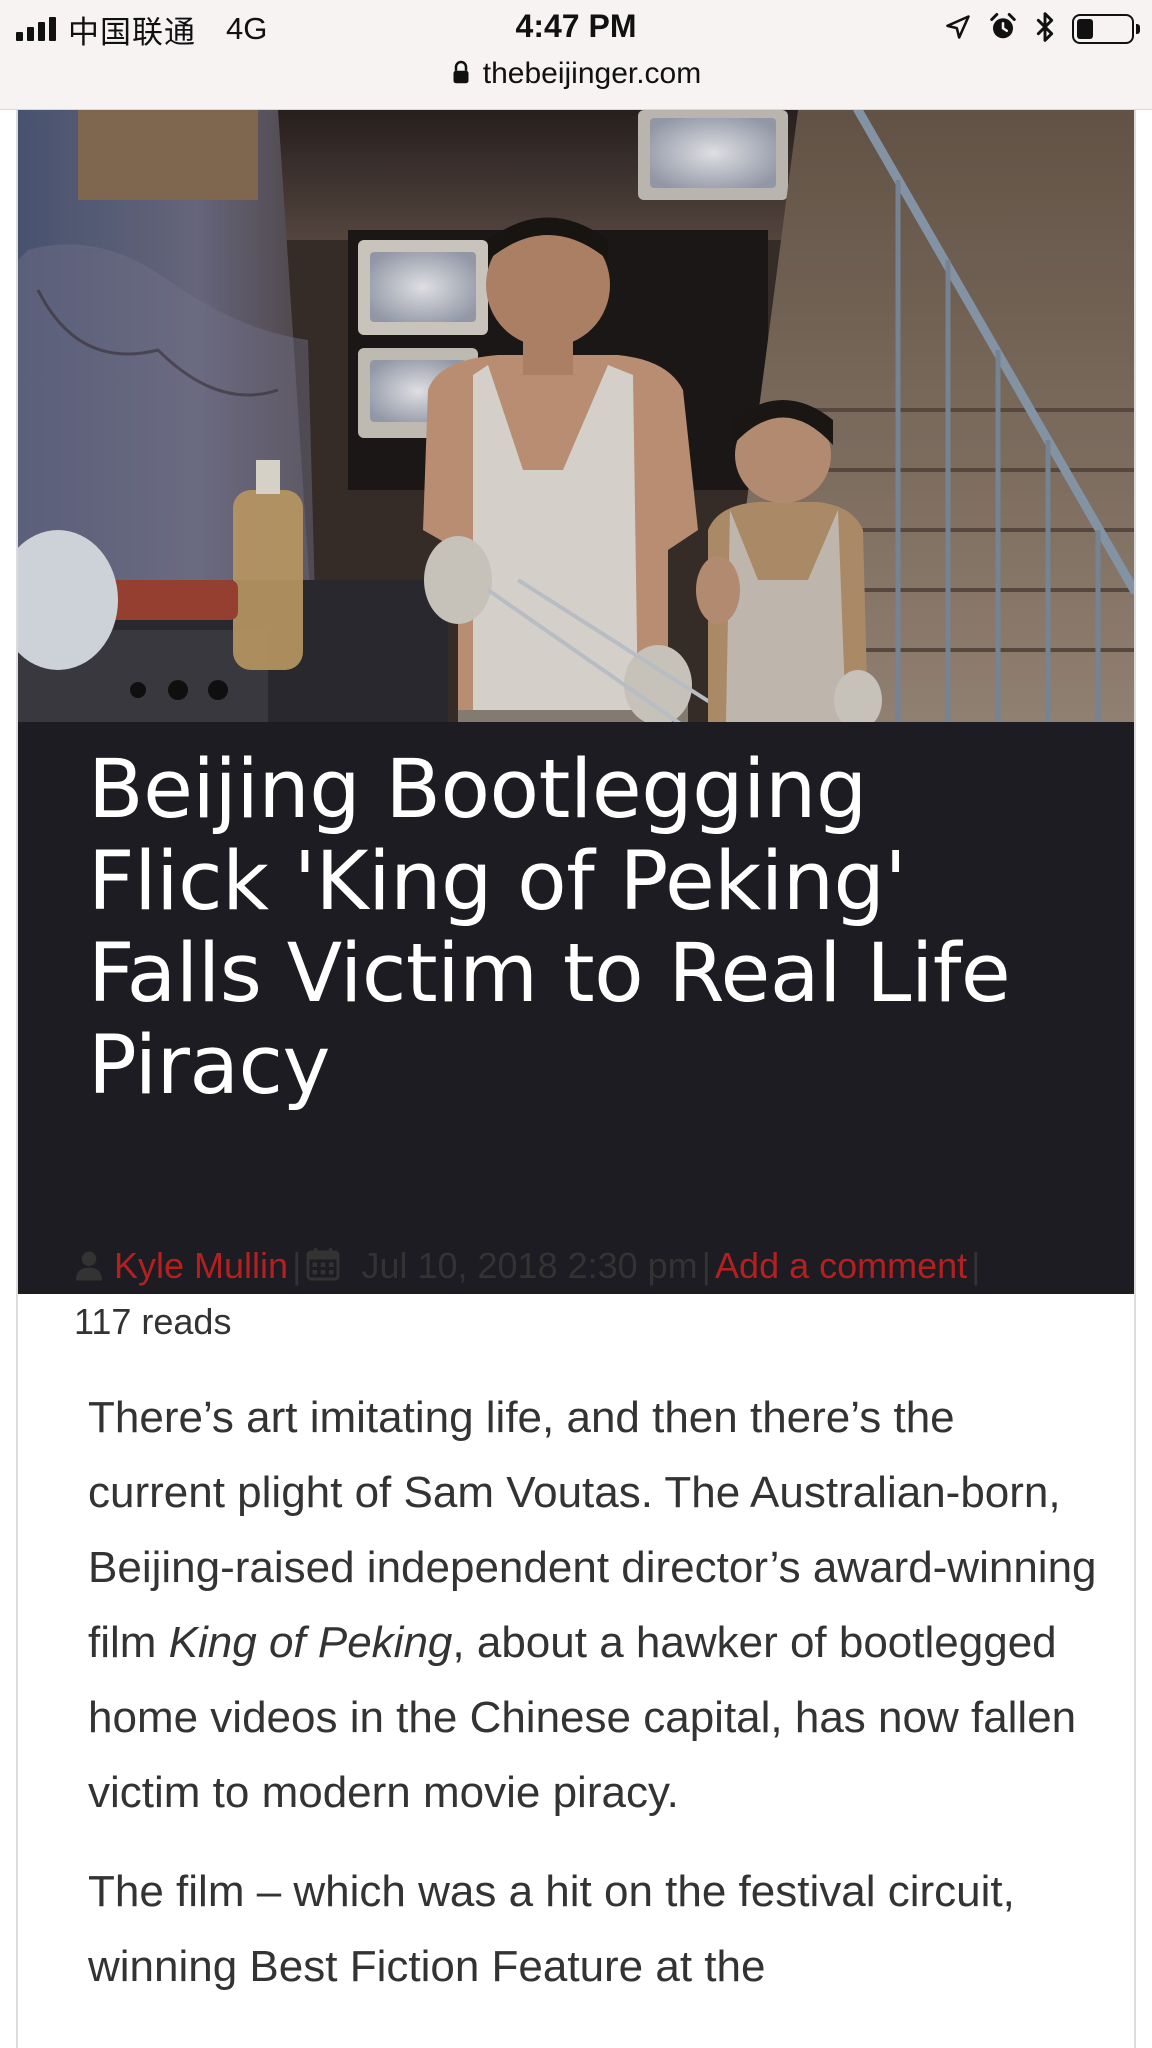 This screenshot has width=1152, height=2048. I want to click on location-arrow-icon, so click(958, 29).